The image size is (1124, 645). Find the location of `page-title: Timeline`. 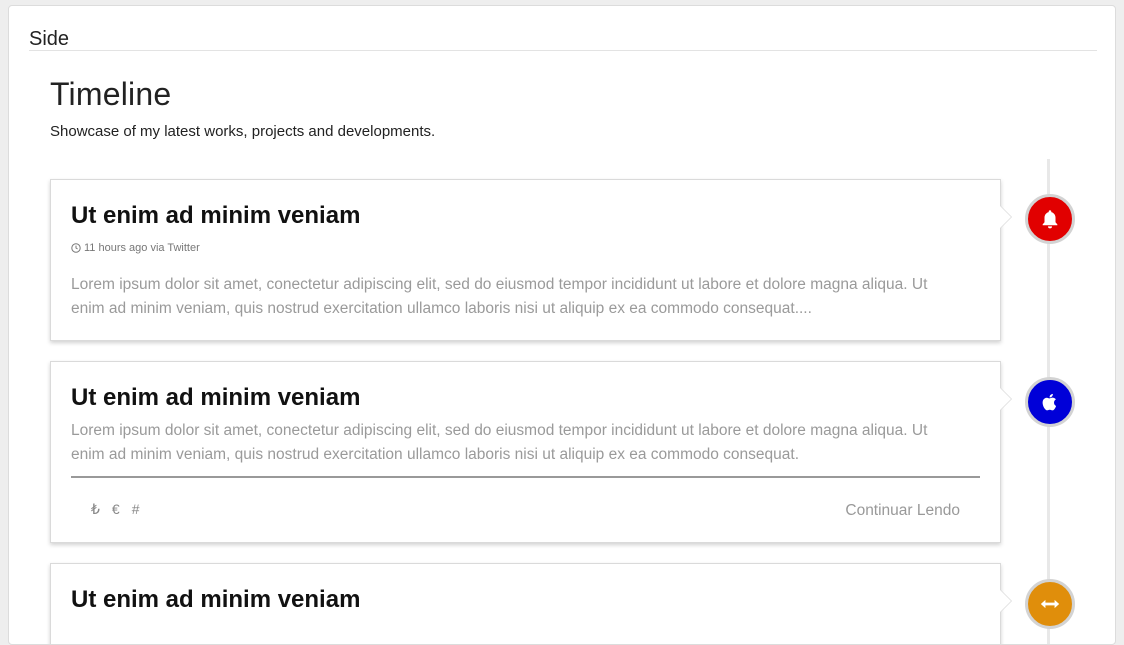

page-title: Timeline is located at coordinates (111, 94).